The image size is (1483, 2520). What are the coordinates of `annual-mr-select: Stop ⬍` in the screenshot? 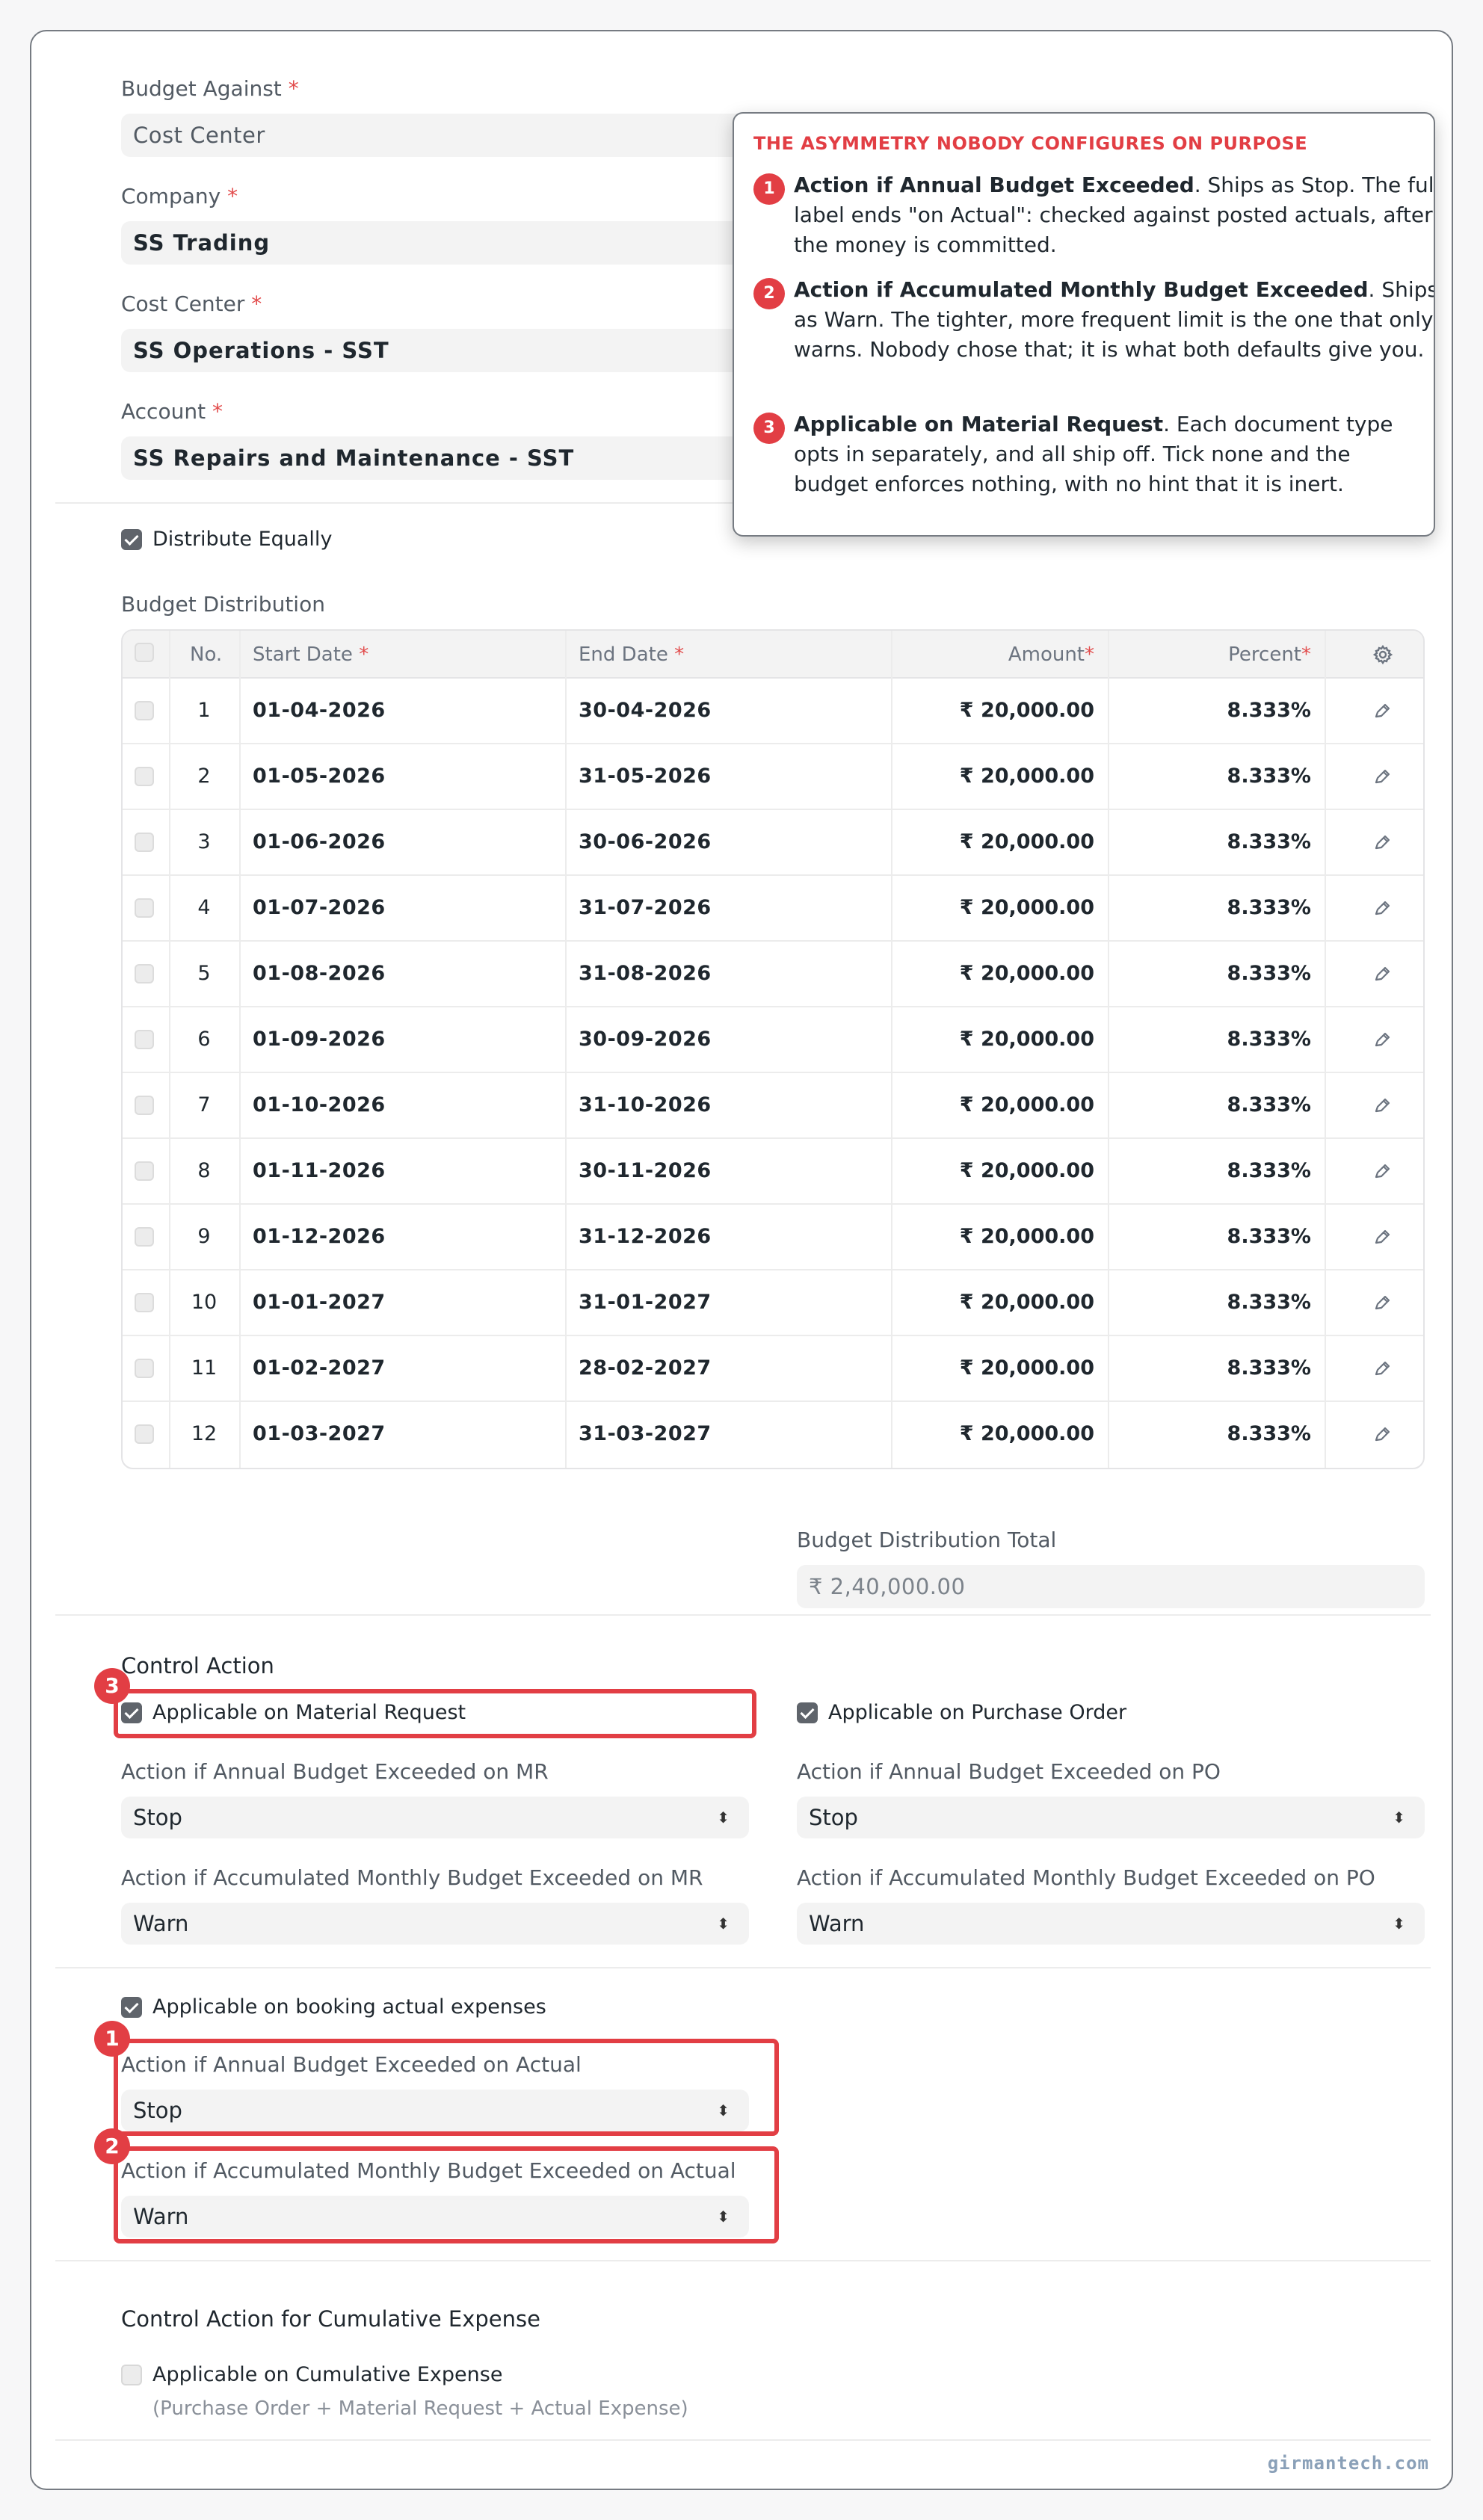 It's located at (435, 1817).